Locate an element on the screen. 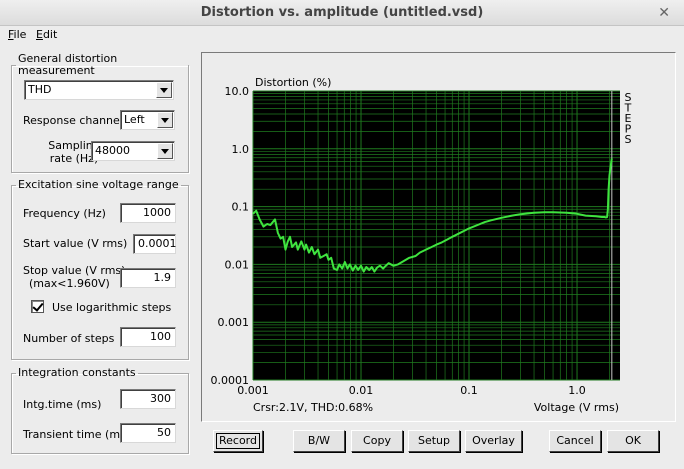 This screenshot has height=469, width=684. frequency-input: 1000 is located at coordinates (148, 213).